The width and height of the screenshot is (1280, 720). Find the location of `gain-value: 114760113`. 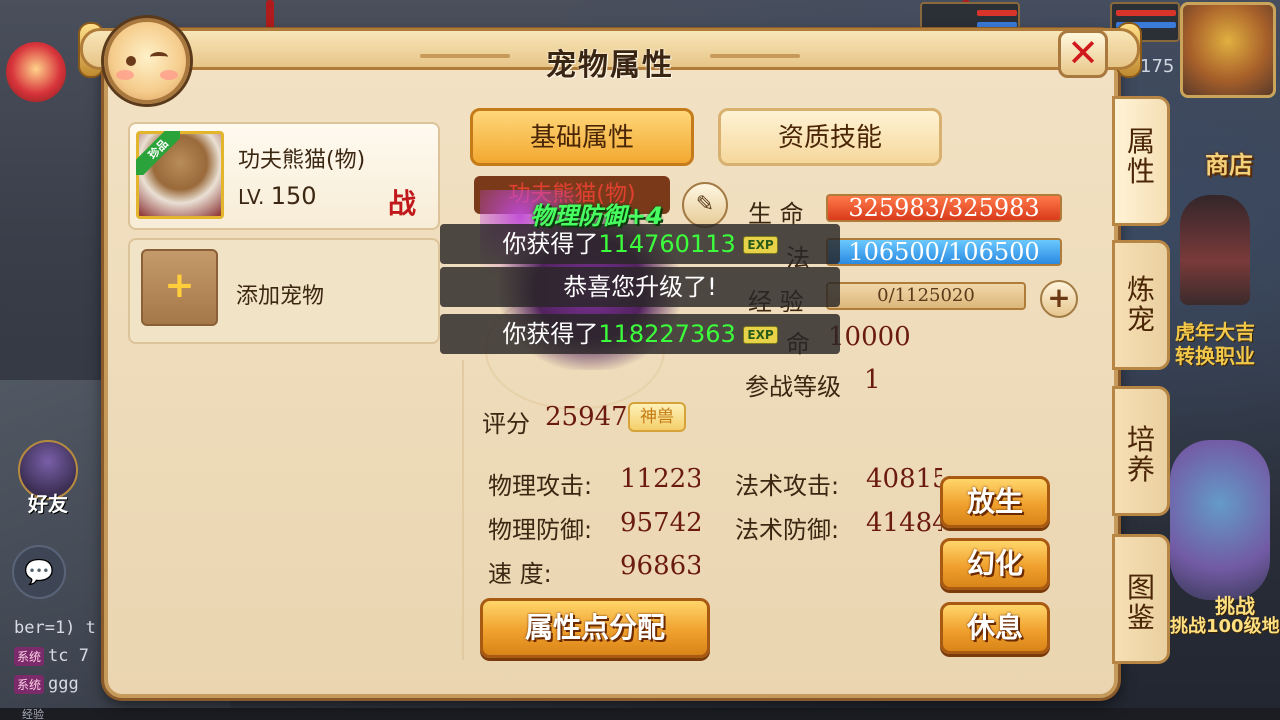

gain-value: 114760113 is located at coordinates (667, 244).